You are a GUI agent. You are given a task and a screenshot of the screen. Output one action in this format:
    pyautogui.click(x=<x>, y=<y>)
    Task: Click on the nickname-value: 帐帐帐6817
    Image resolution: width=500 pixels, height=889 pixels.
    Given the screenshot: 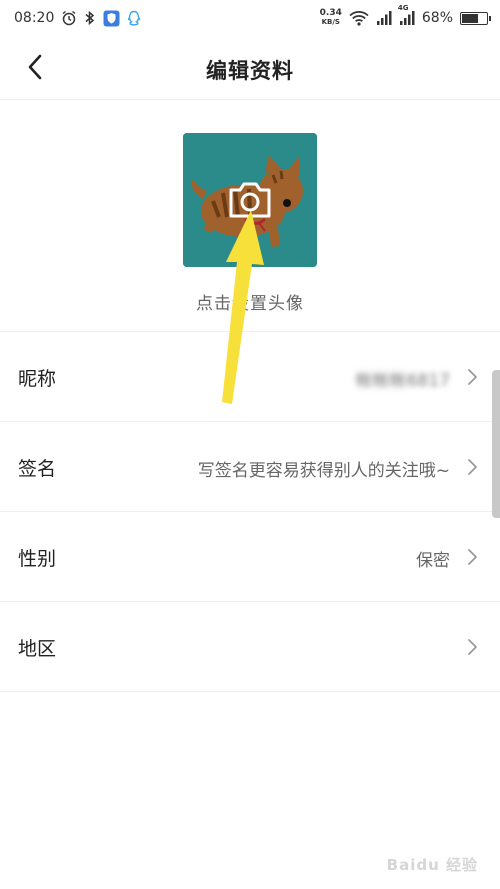 What is the action you would take?
    pyautogui.click(x=402, y=381)
    